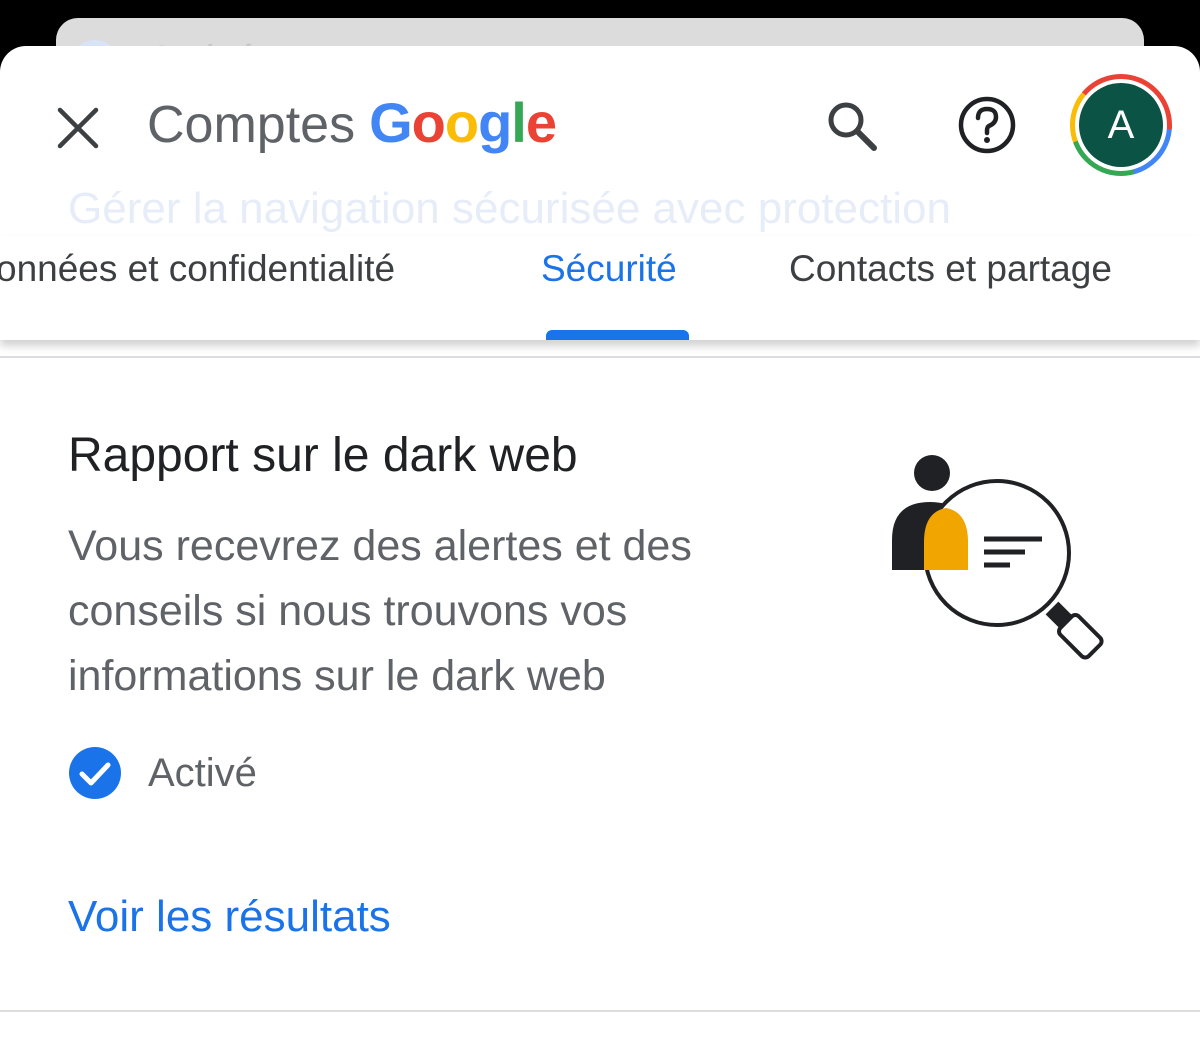  I want to click on card-title: Rapport sur le dark web, so click(323, 455).